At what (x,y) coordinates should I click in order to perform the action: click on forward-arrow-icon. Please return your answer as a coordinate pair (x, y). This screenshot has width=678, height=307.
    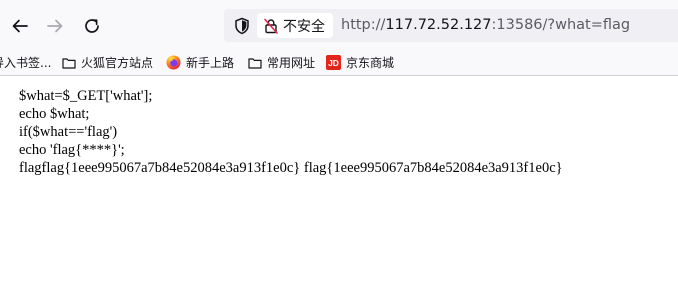
    Looking at the image, I should click on (55, 26).